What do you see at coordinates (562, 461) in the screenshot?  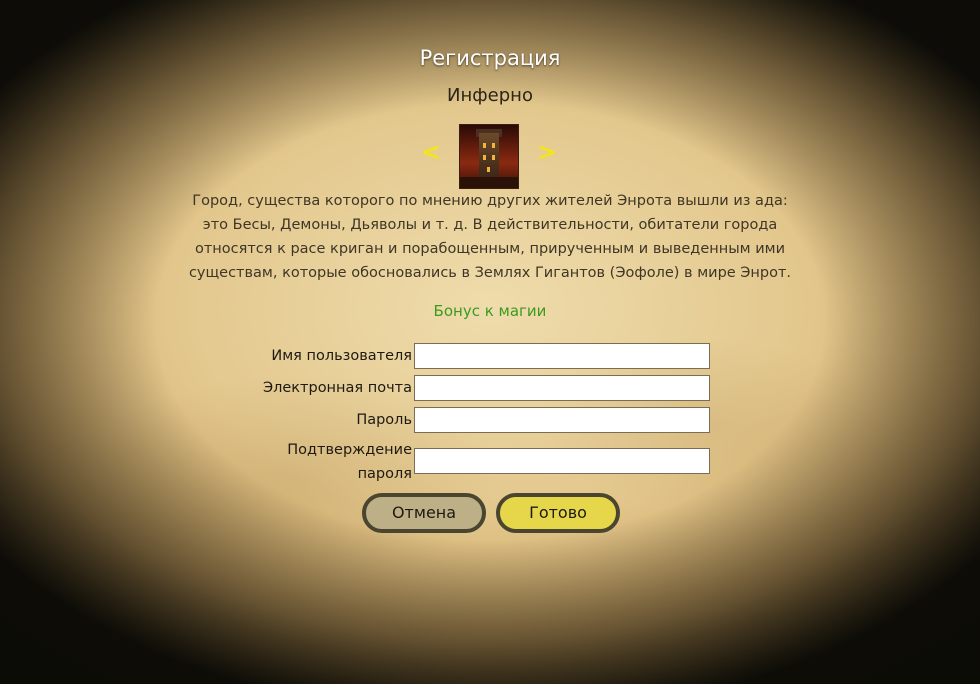 I see `confirm-password-input` at bounding box center [562, 461].